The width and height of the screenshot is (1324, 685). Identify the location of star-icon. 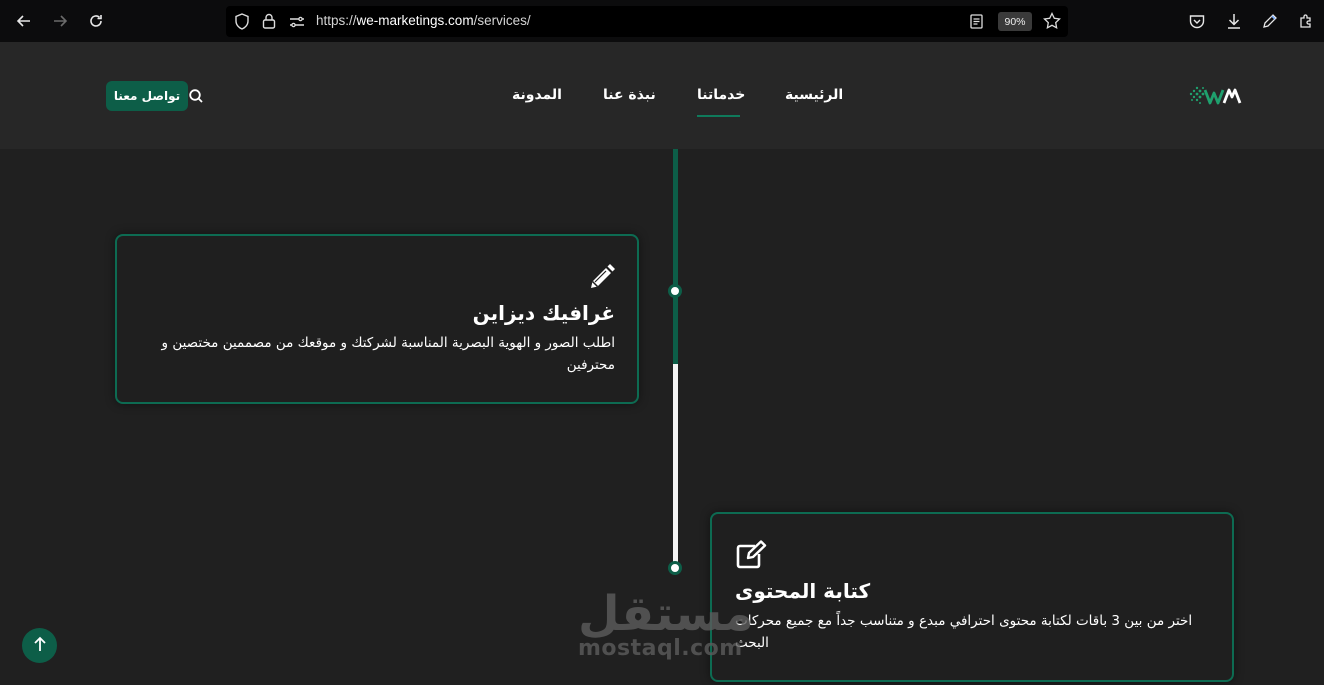
(1052, 22).